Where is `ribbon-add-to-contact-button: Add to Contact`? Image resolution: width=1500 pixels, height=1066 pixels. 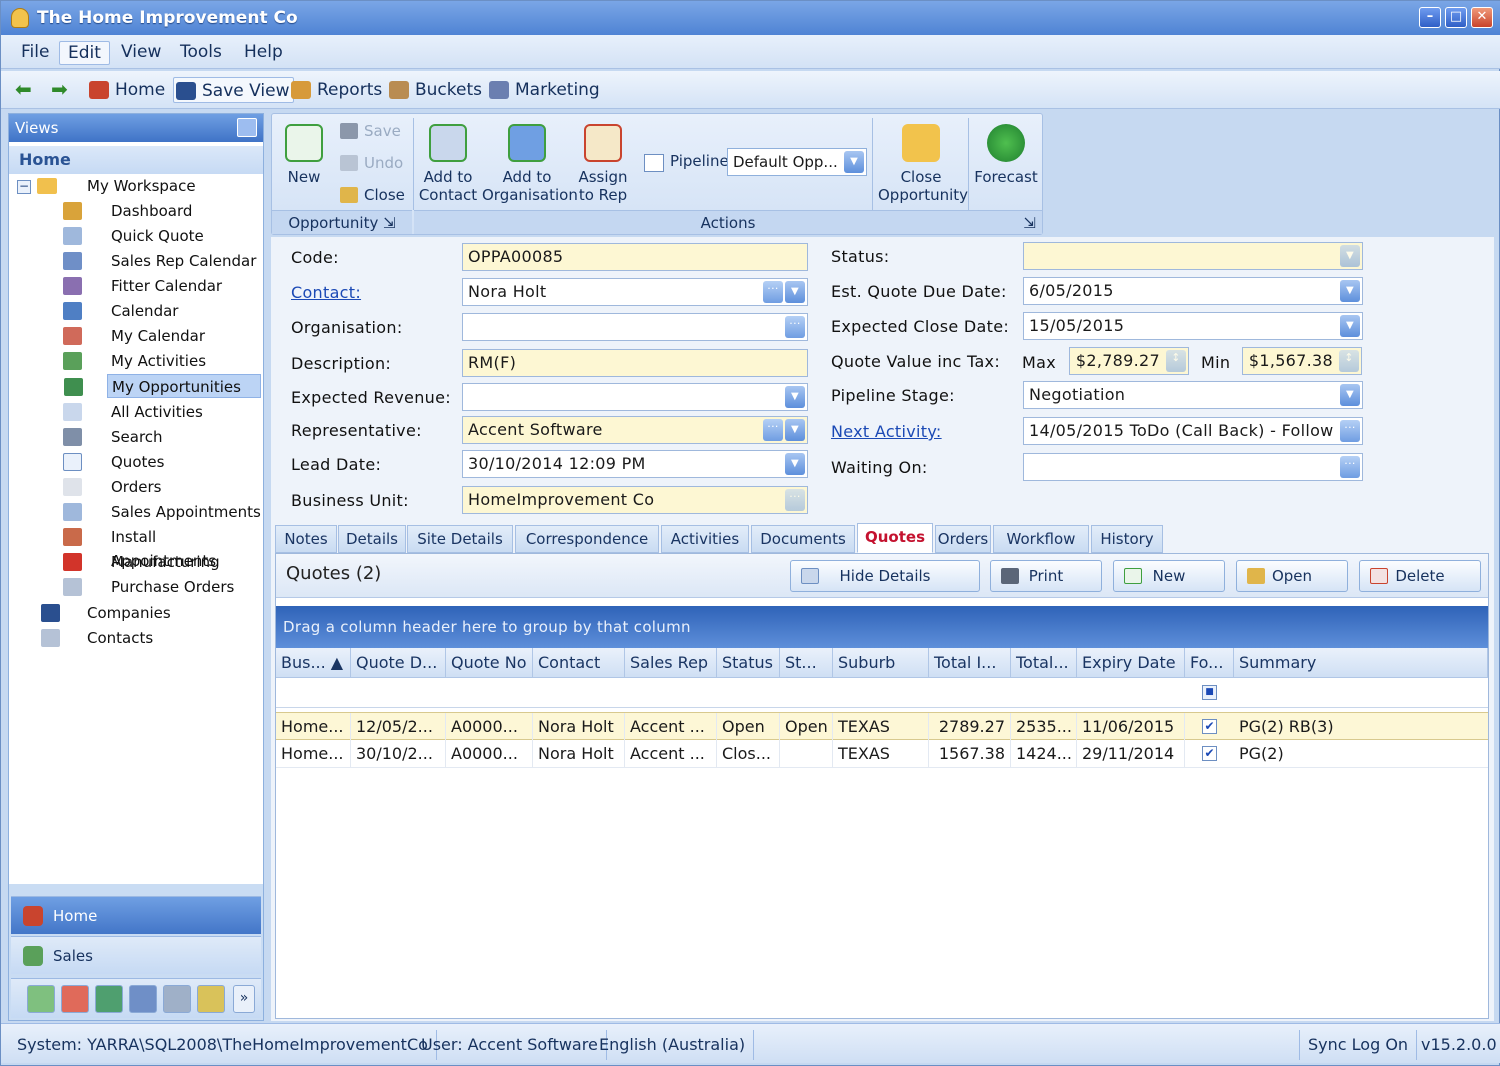
ribbon-add-to-contact-button: Add to Contact is located at coordinates (448, 164).